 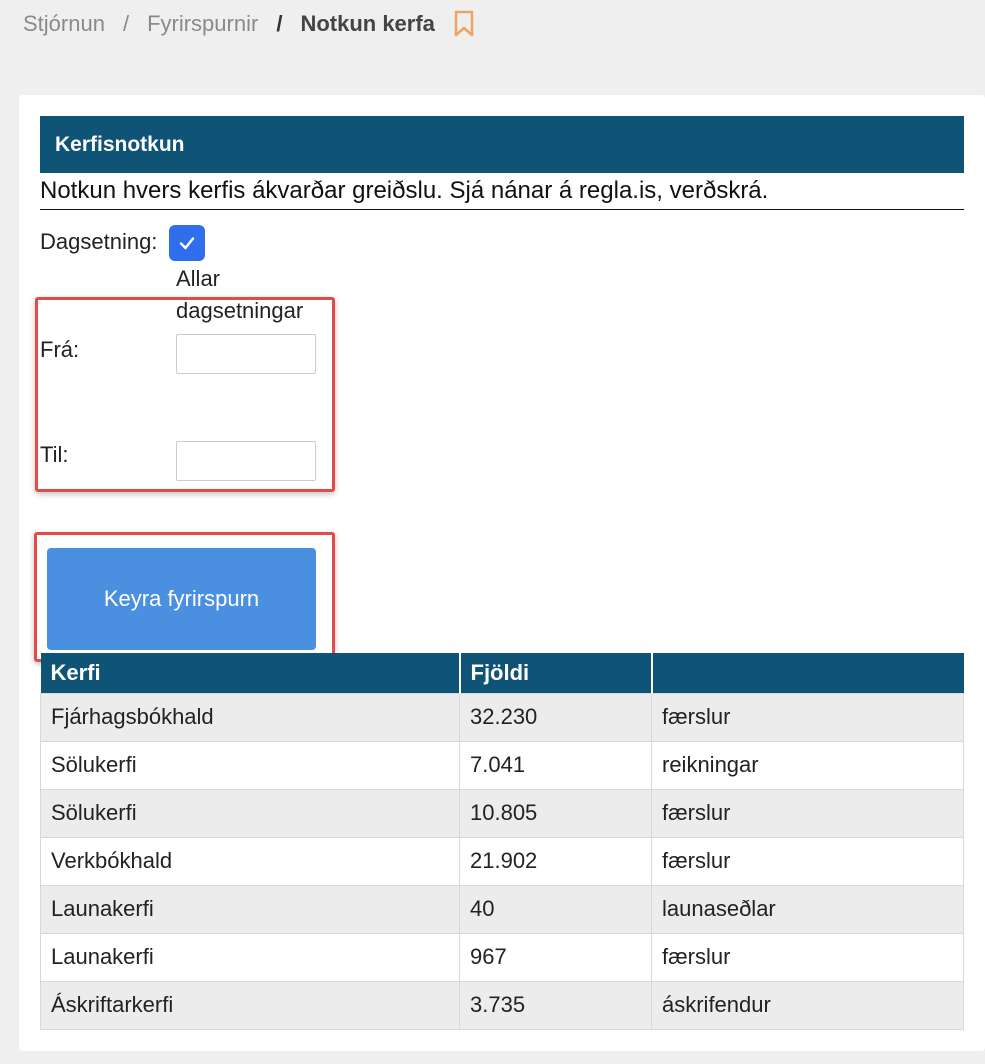 I want to click on table-cell-count: 10.805, so click(x=555, y=813).